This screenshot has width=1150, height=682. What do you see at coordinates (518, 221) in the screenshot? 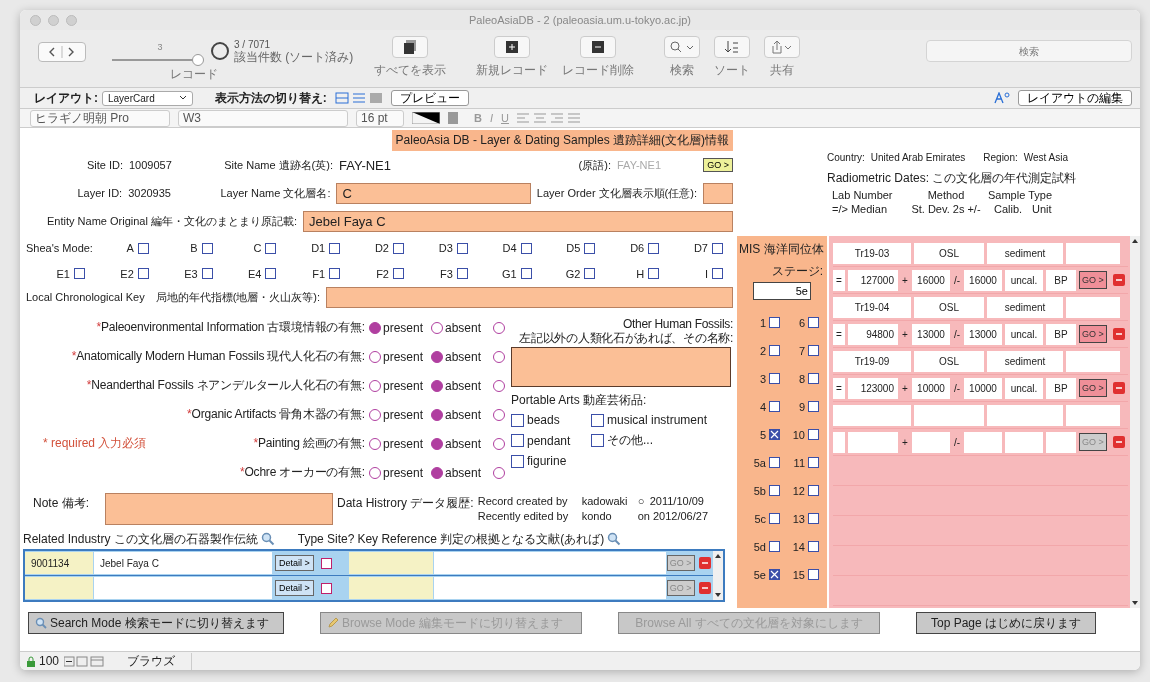
I see `entity-name-field: Jebel Faya C` at bounding box center [518, 221].